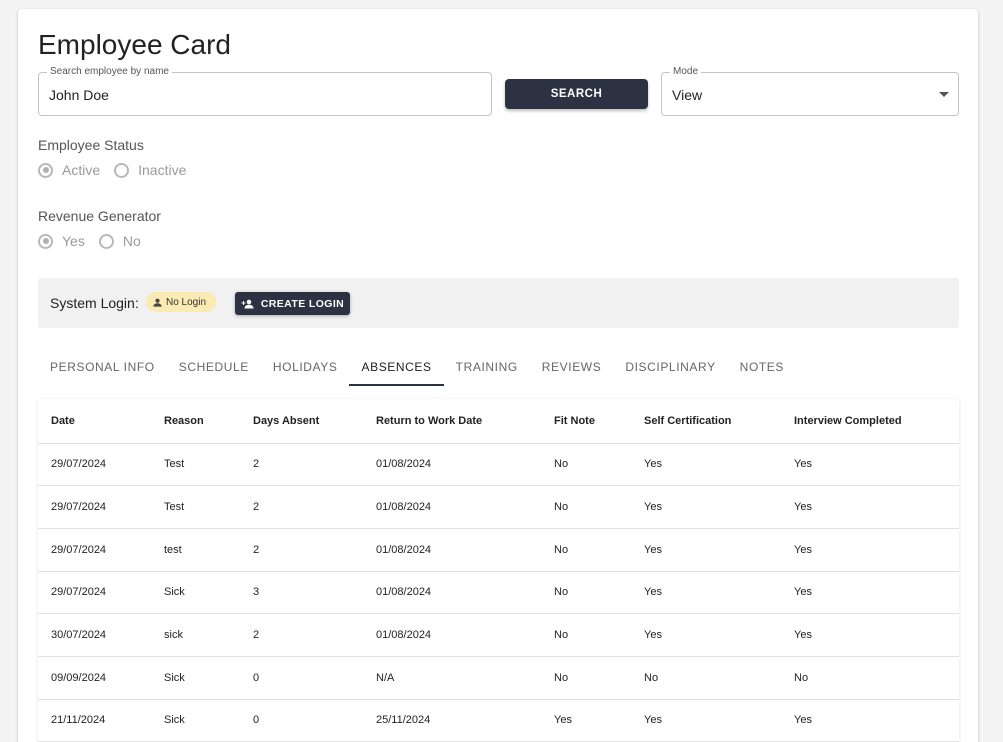 The height and width of the screenshot is (742, 1003). I want to click on tab-notes: NOTES, so click(762, 369).